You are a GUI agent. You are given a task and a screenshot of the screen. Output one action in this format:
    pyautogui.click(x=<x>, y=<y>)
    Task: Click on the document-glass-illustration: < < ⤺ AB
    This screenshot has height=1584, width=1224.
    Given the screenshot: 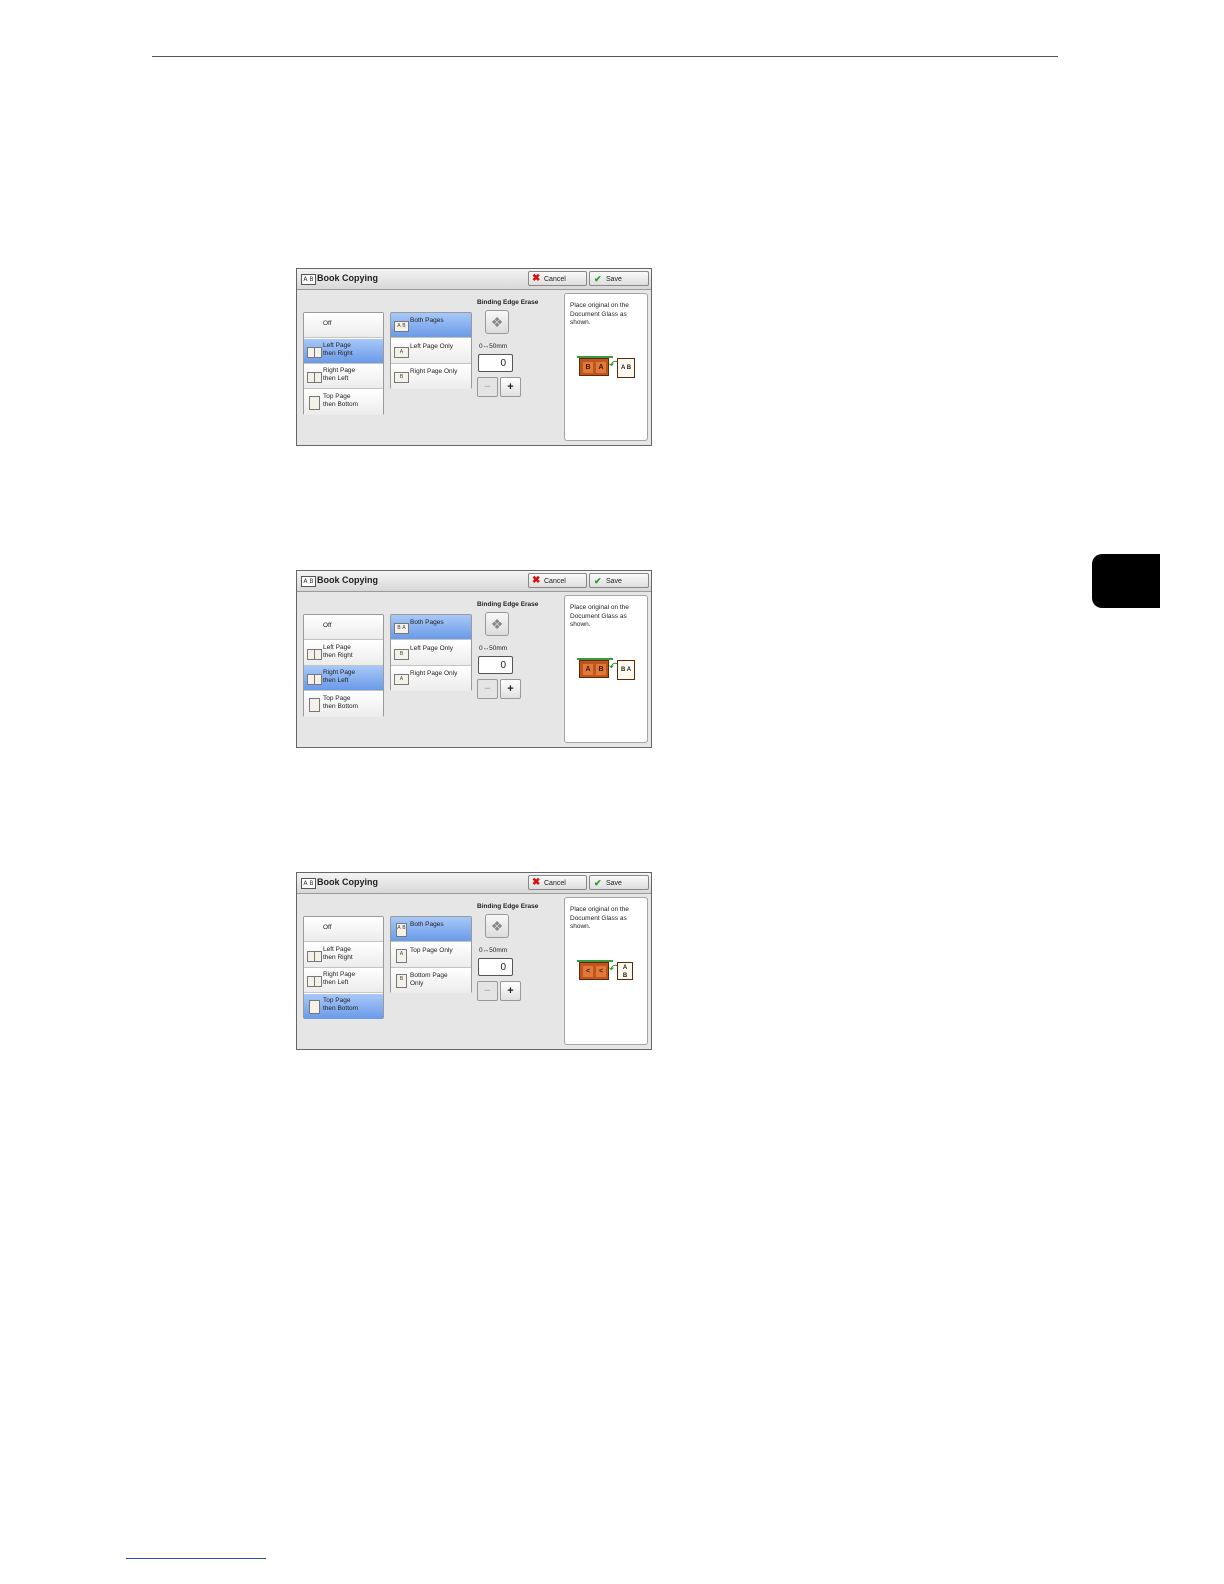 What is the action you would take?
    pyautogui.click(x=606, y=972)
    